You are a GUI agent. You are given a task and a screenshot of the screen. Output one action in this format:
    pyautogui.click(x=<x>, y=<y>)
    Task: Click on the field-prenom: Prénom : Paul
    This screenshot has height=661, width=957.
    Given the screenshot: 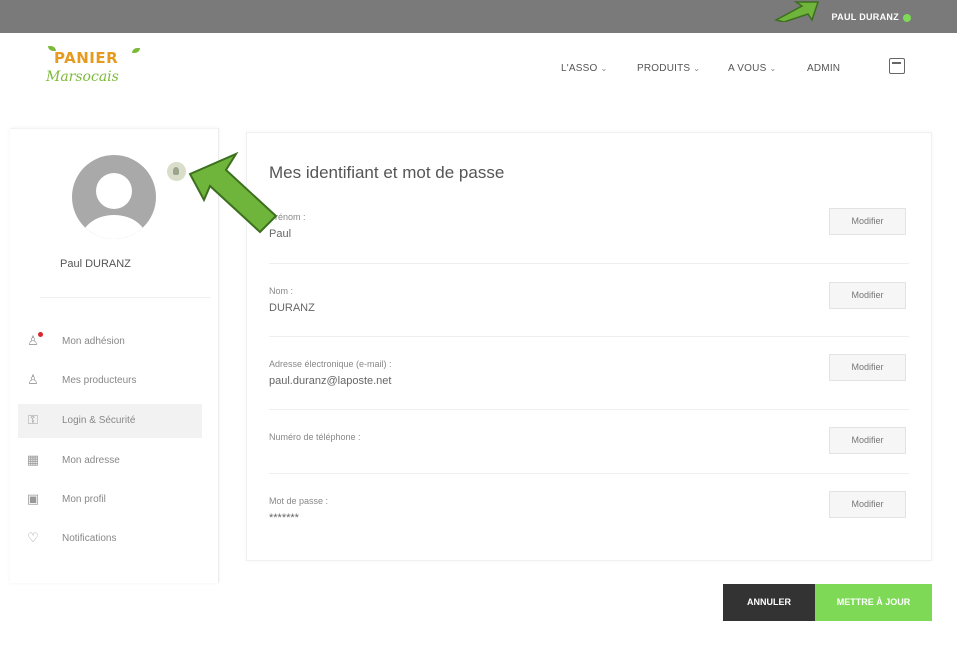 What is the action you would take?
    pyautogui.click(x=589, y=226)
    